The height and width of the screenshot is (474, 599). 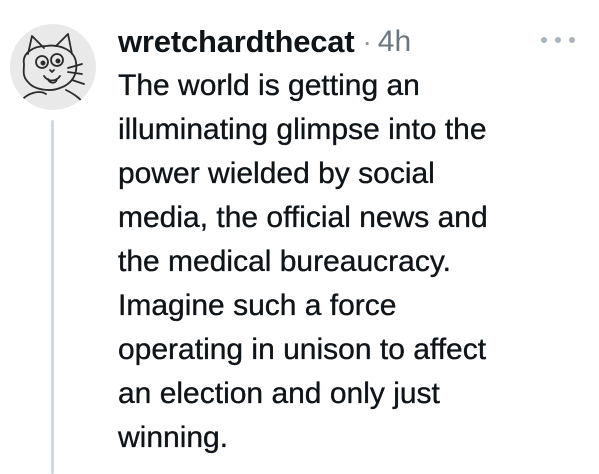 I want to click on post-body-line: operating in unison to affect, so click(x=302, y=349).